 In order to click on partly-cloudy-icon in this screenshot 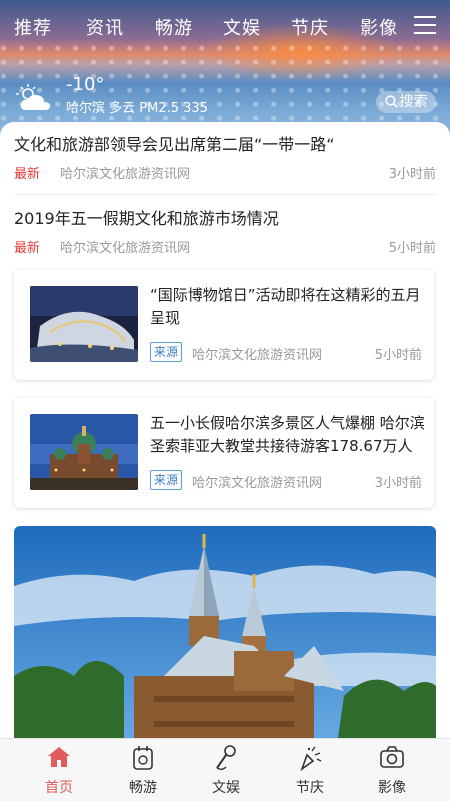, I will do `click(33, 97)`.